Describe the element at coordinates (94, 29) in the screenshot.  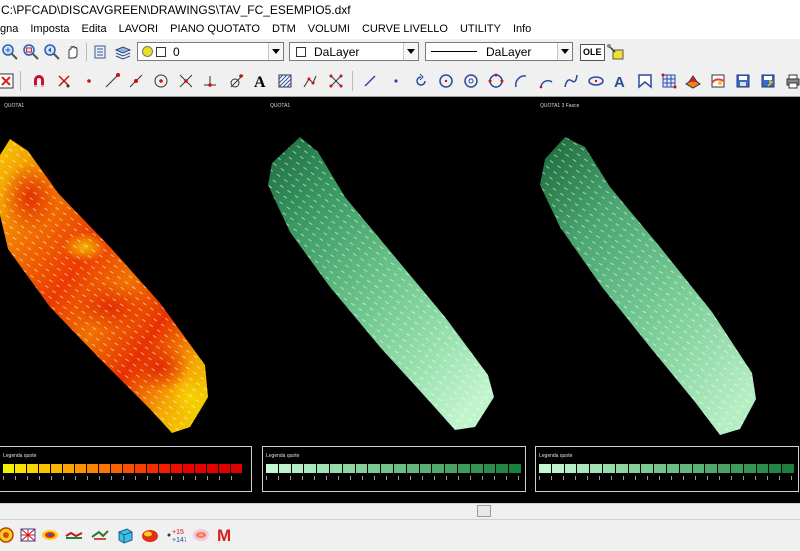
I see `menu-item-edita: Edita` at that location.